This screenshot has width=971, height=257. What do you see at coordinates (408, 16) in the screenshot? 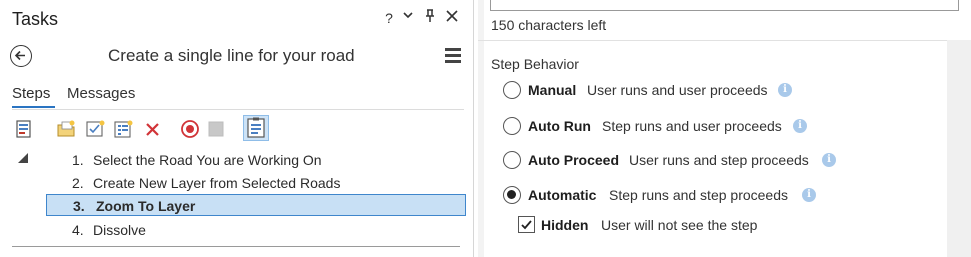
I see `chevron-down-icon` at bounding box center [408, 16].